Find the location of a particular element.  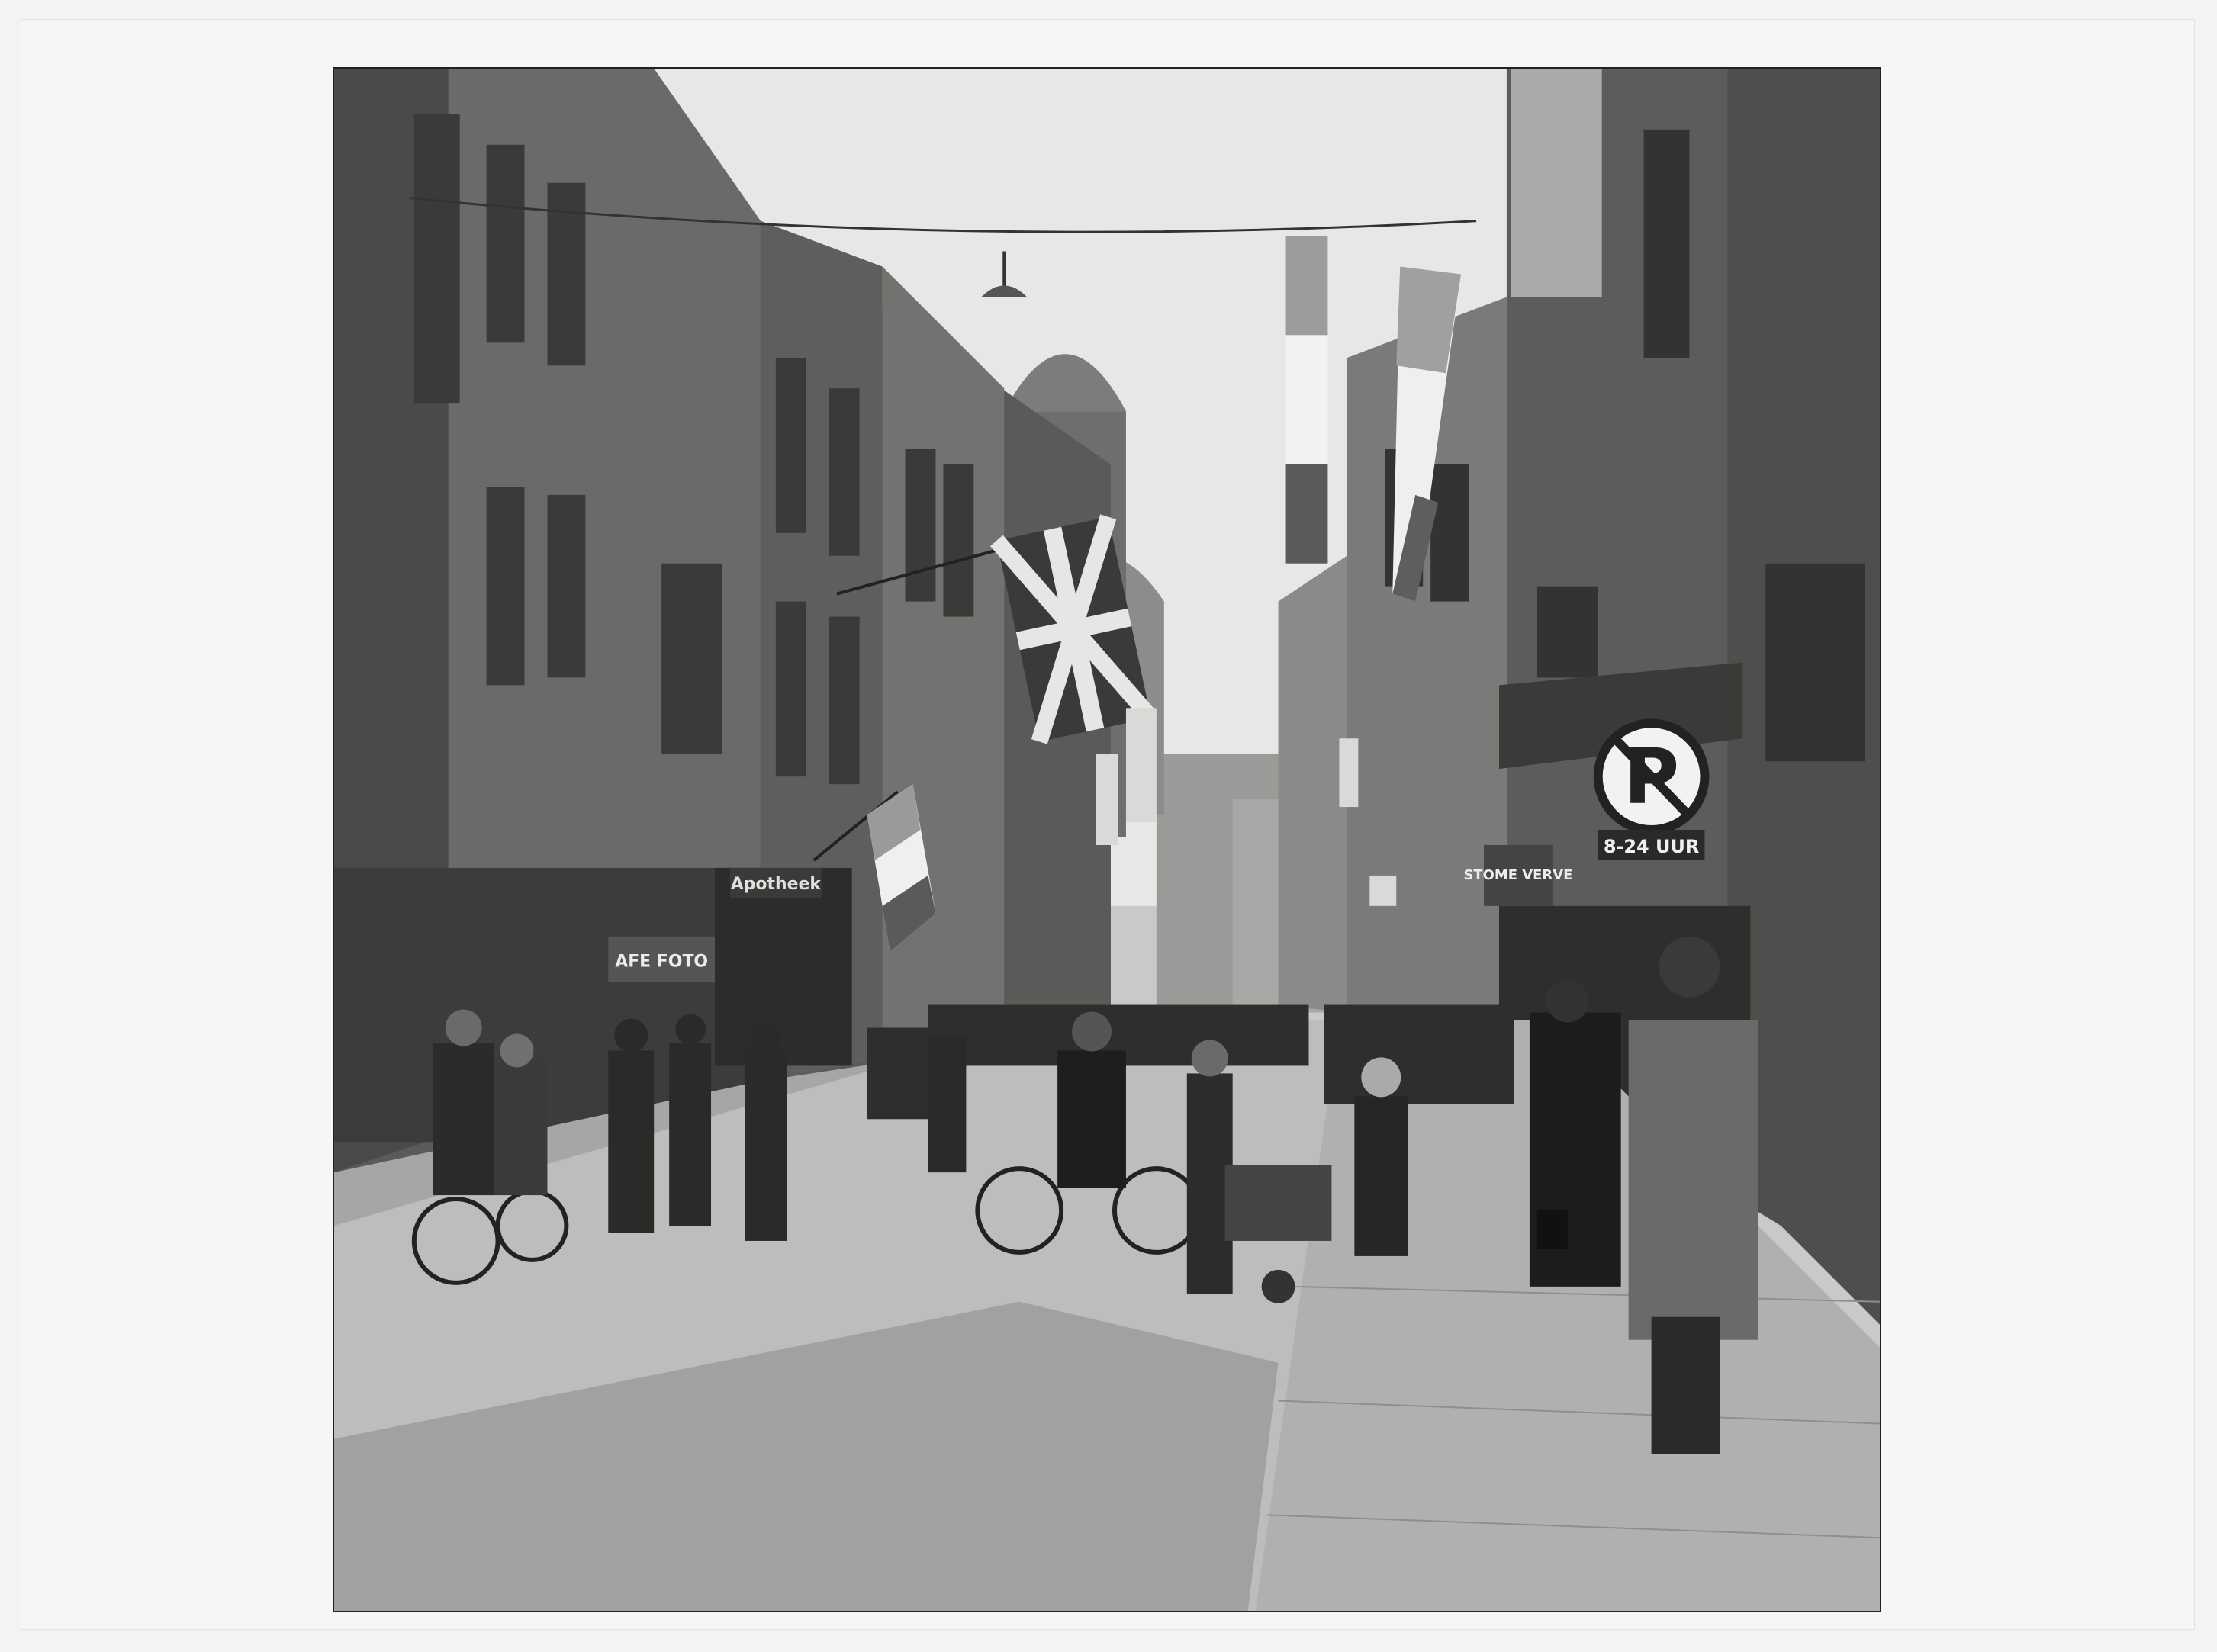

apotheek-text: Apotheek is located at coordinates (776, 885).